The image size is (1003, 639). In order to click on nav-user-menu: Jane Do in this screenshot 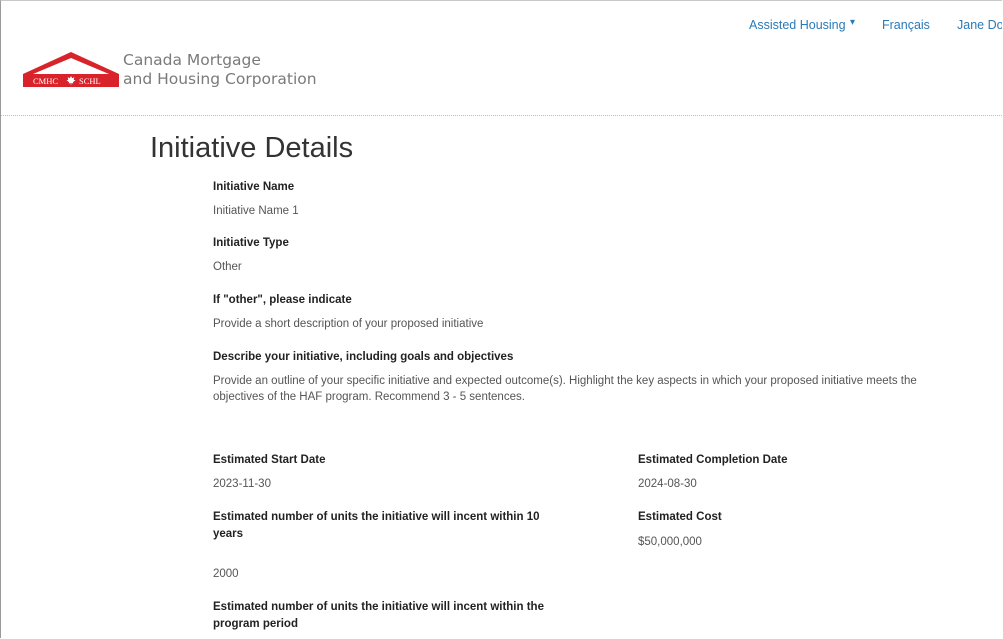, I will do `click(979, 25)`.